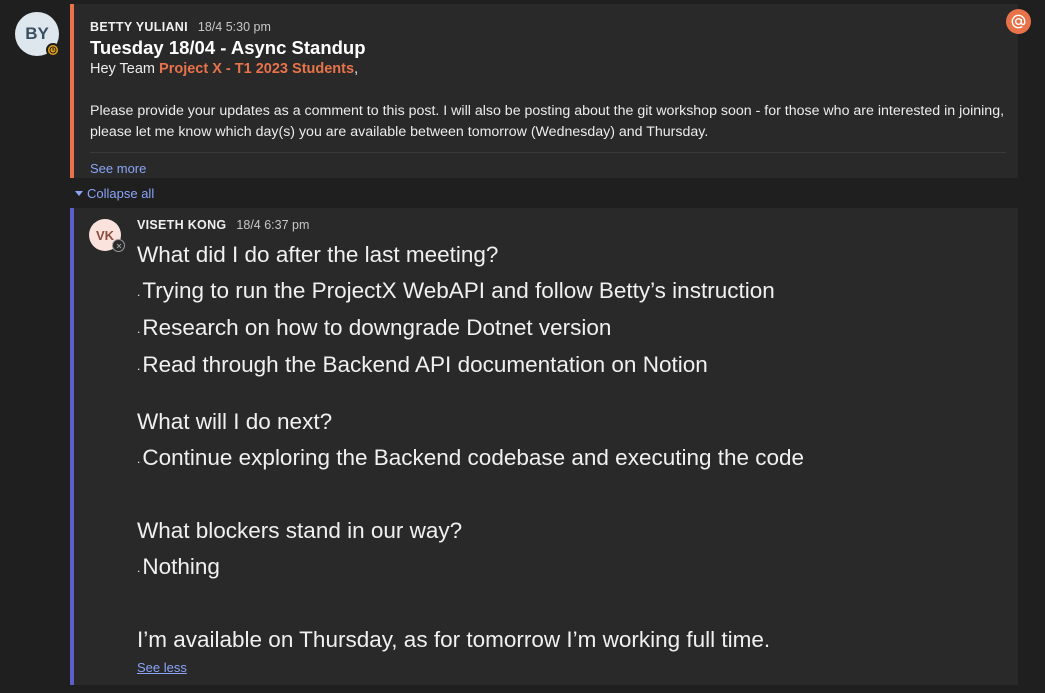  Describe the element at coordinates (228, 47) in the screenshot. I see `post-subject: Tuesday 18/04 - Async Standup` at that location.